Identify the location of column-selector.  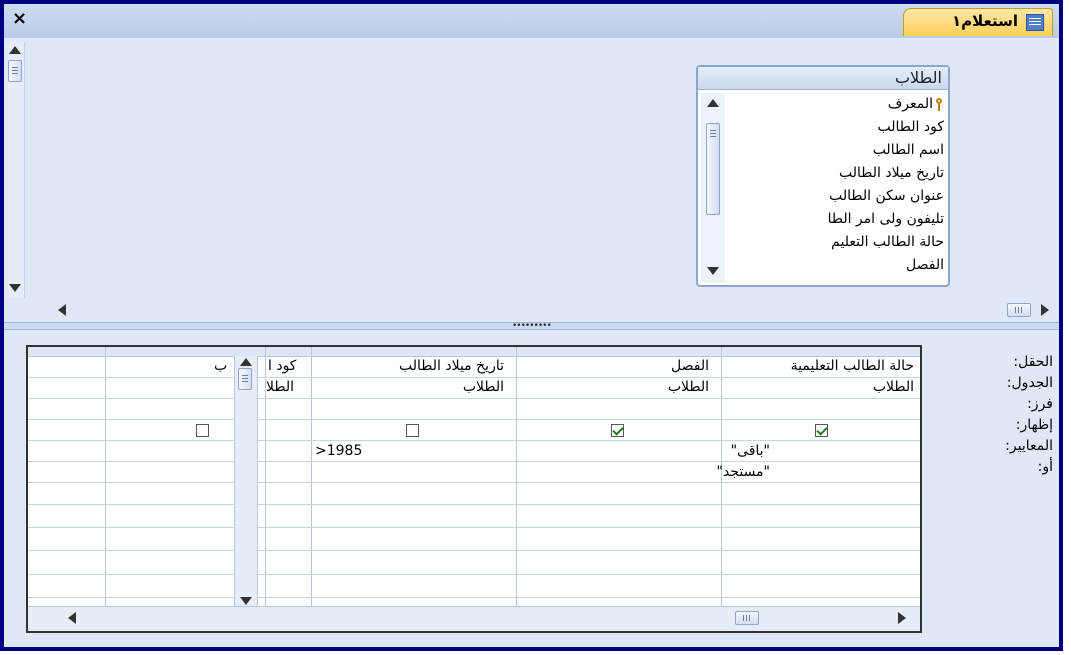
(474, 352).